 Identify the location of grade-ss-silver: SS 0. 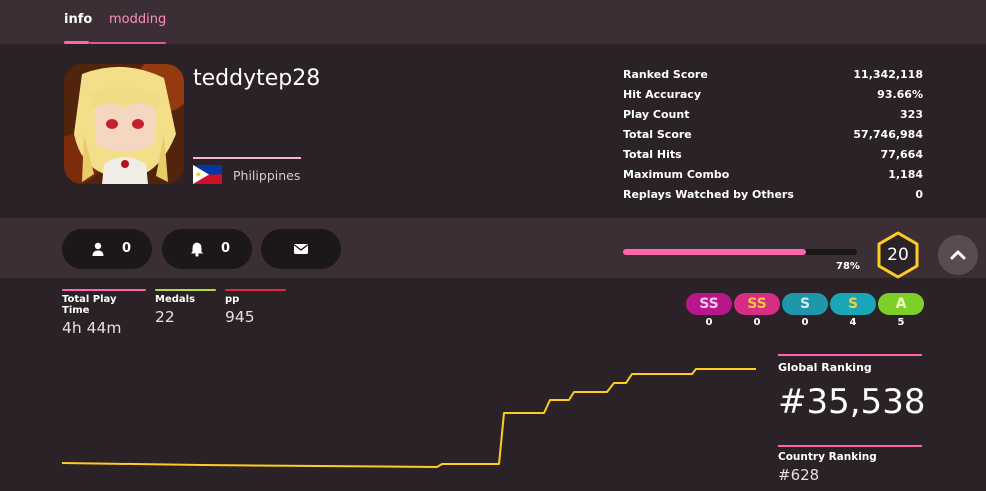
(709, 310).